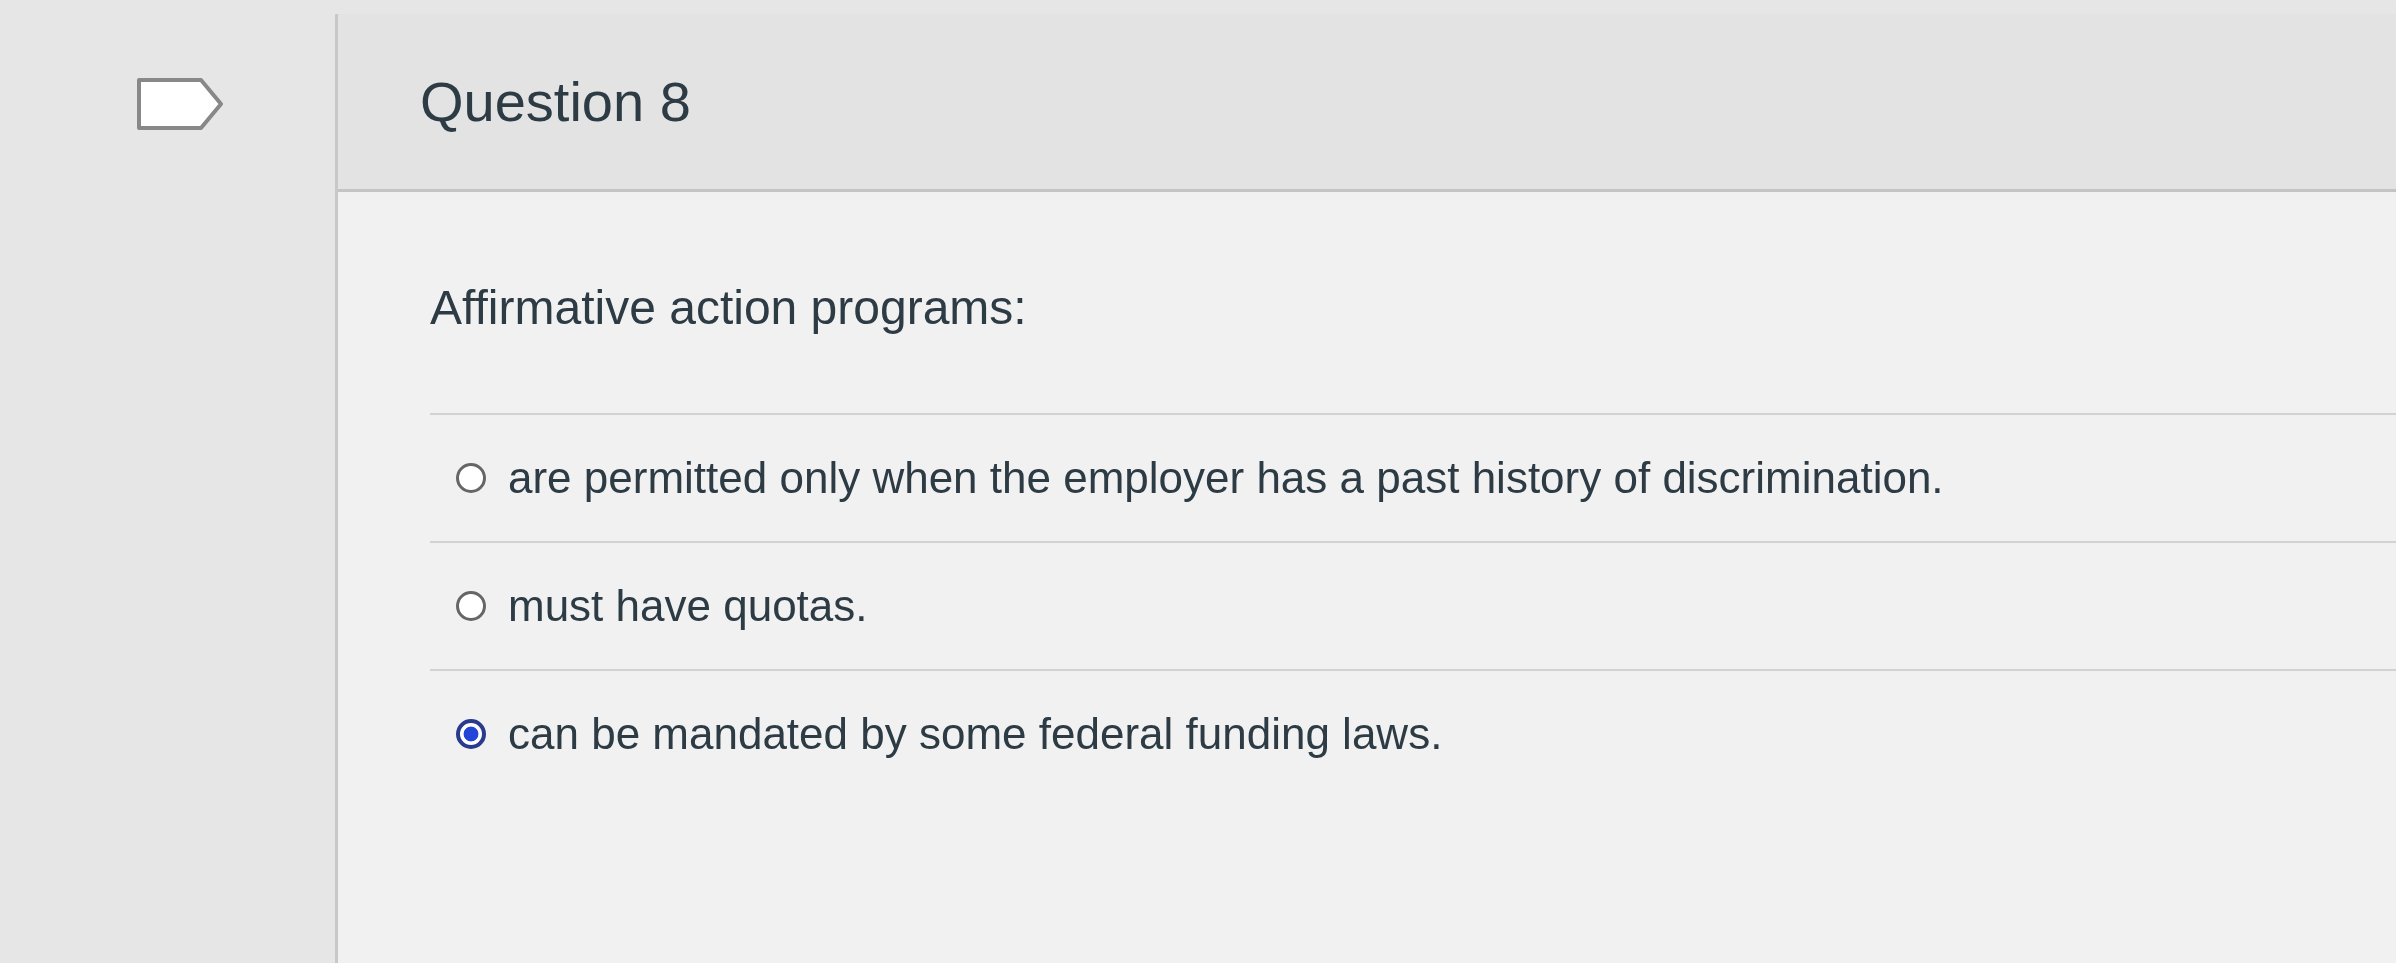 The image size is (2396, 963). What do you see at coordinates (1413, 347) in the screenshot?
I see `question-prompt: Affirmative action programs:` at bounding box center [1413, 347].